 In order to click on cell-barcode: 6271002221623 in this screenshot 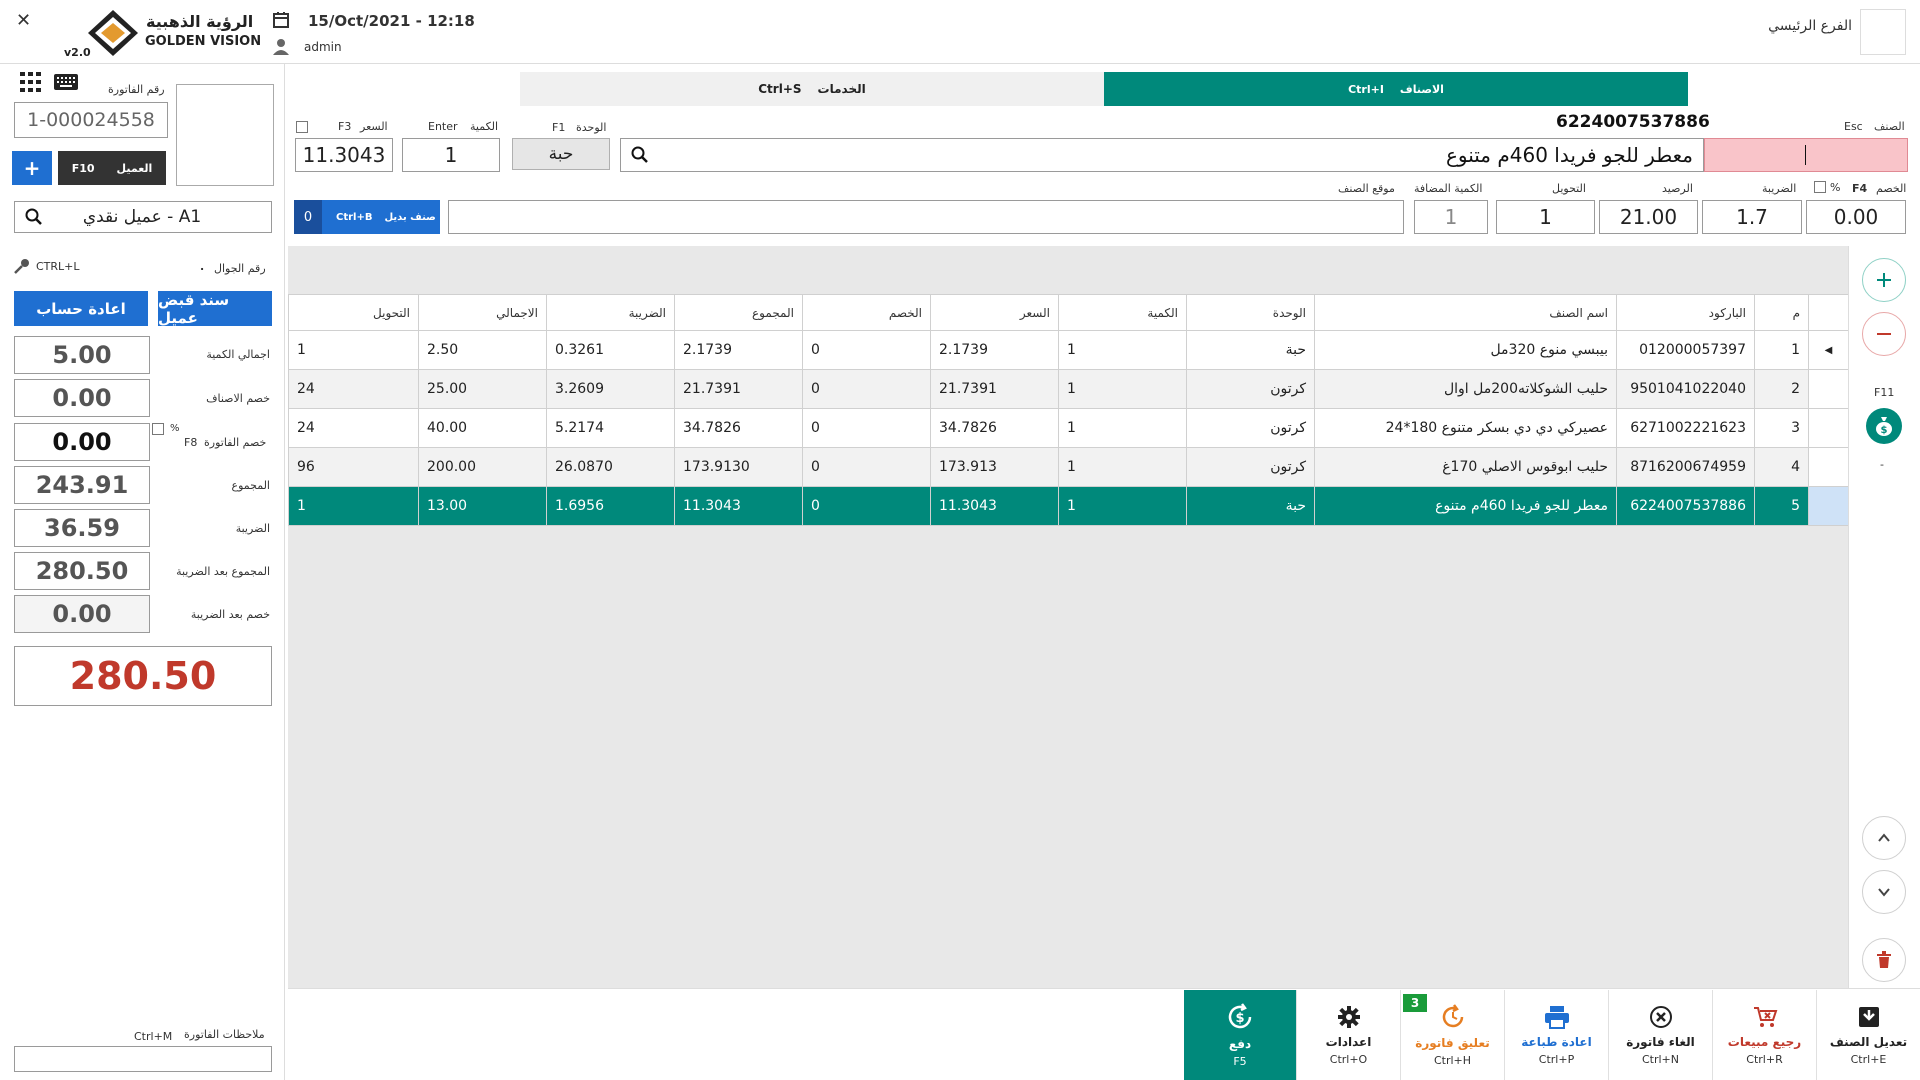, I will do `click(1685, 428)`.